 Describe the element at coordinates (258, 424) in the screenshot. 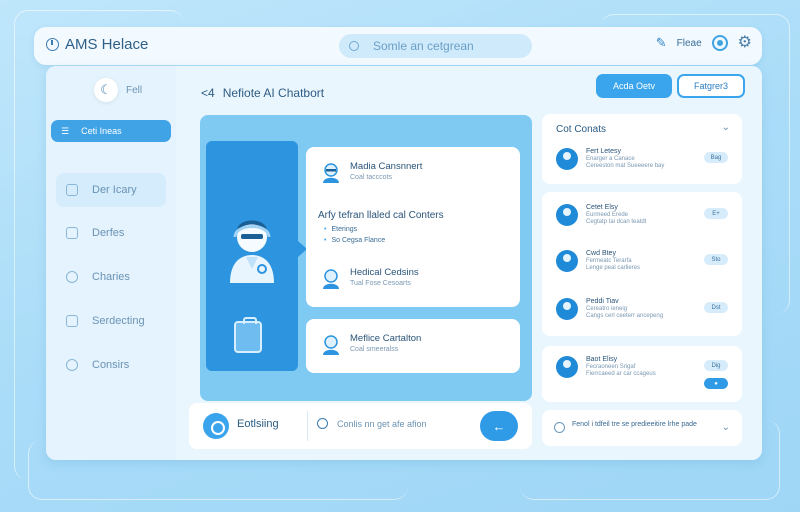

I see `chat-mode-label: Eotlsiing` at that location.